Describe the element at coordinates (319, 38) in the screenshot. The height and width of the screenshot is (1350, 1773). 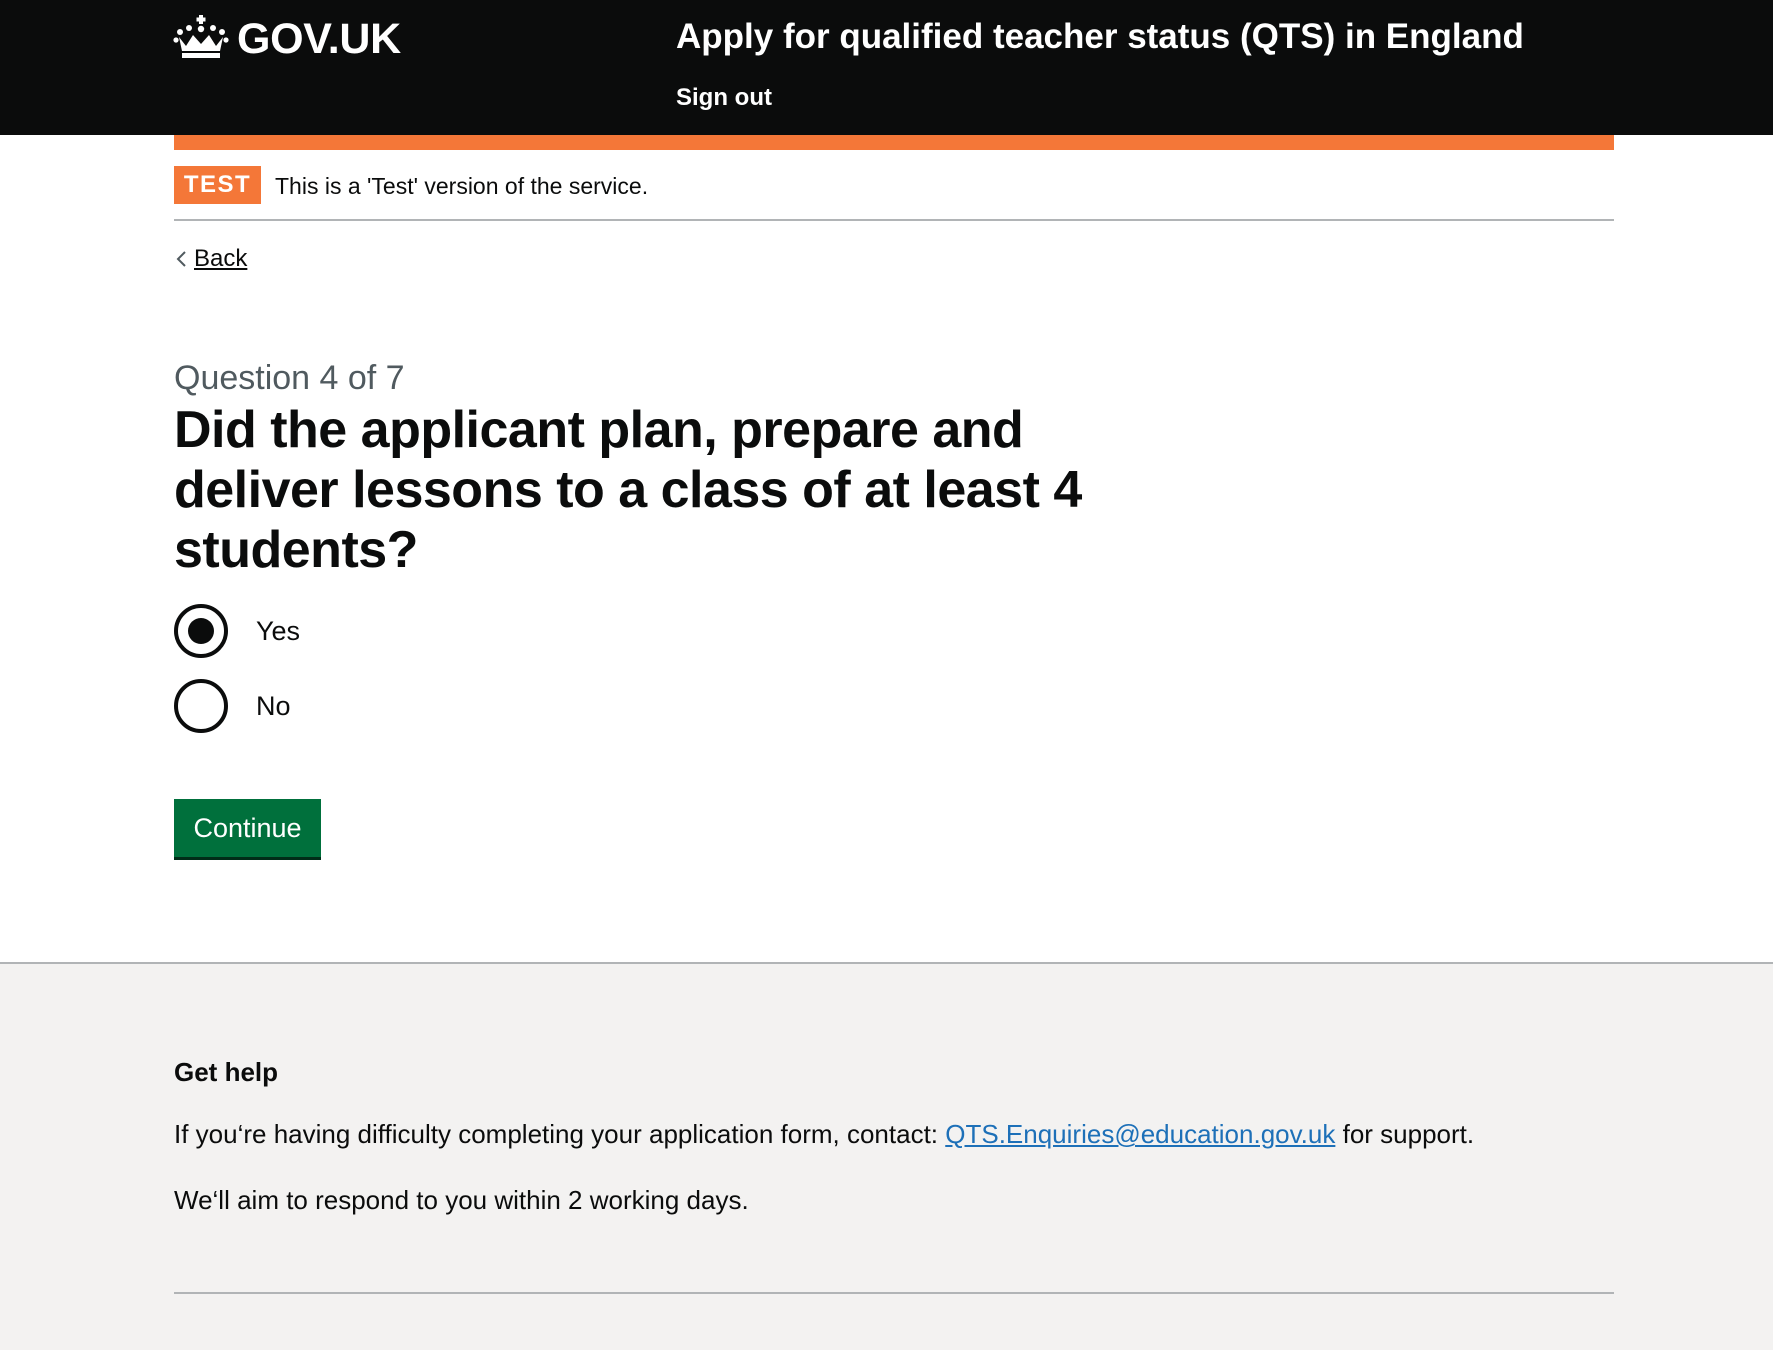
I see `logo-text: GOV.UK` at that location.